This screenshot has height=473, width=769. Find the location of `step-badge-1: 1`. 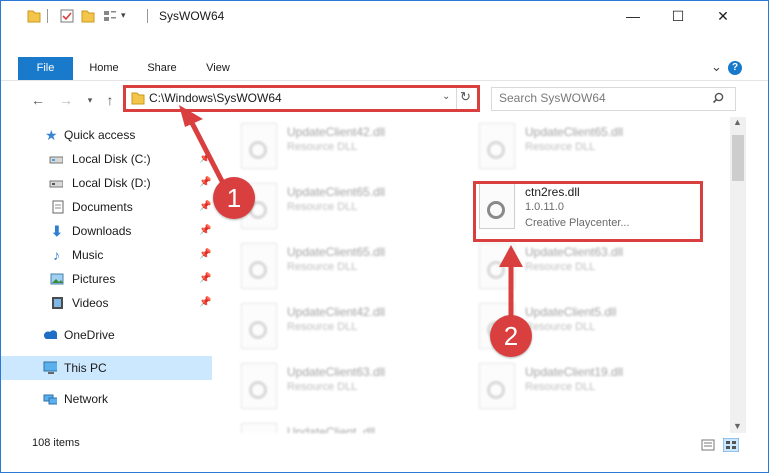

step-badge-1: 1 is located at coordinates (234, 198).